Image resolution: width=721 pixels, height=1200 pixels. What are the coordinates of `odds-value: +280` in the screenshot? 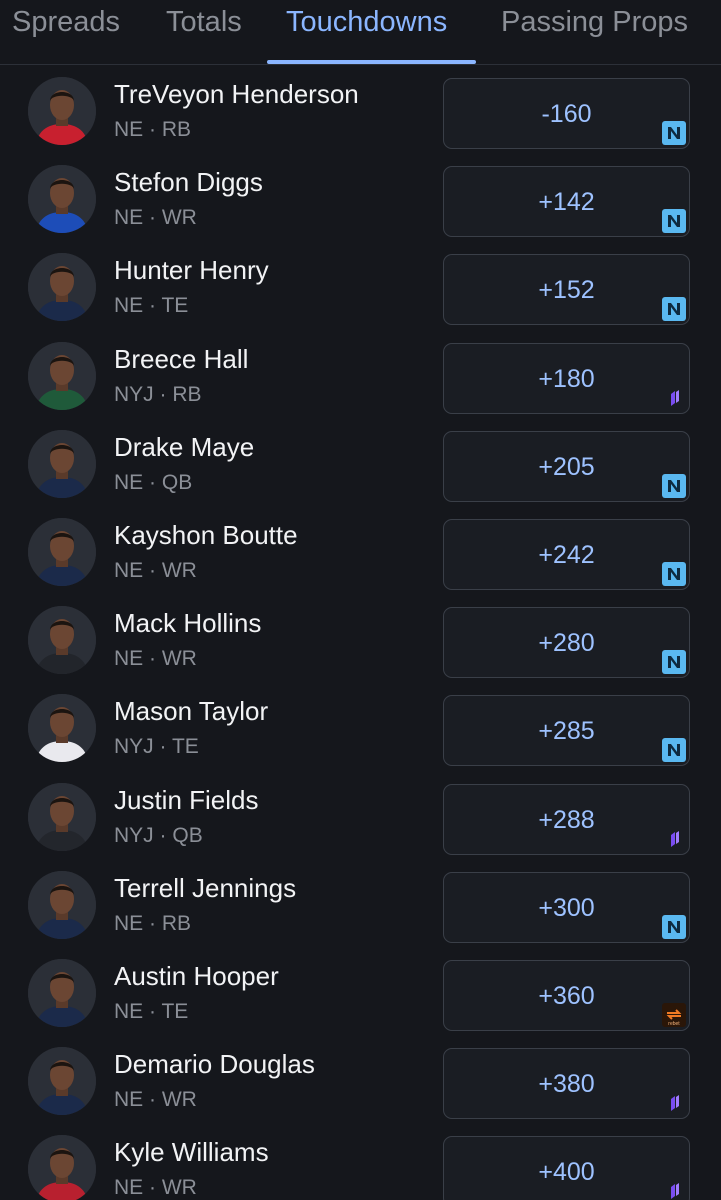 It's located at (566, 643).